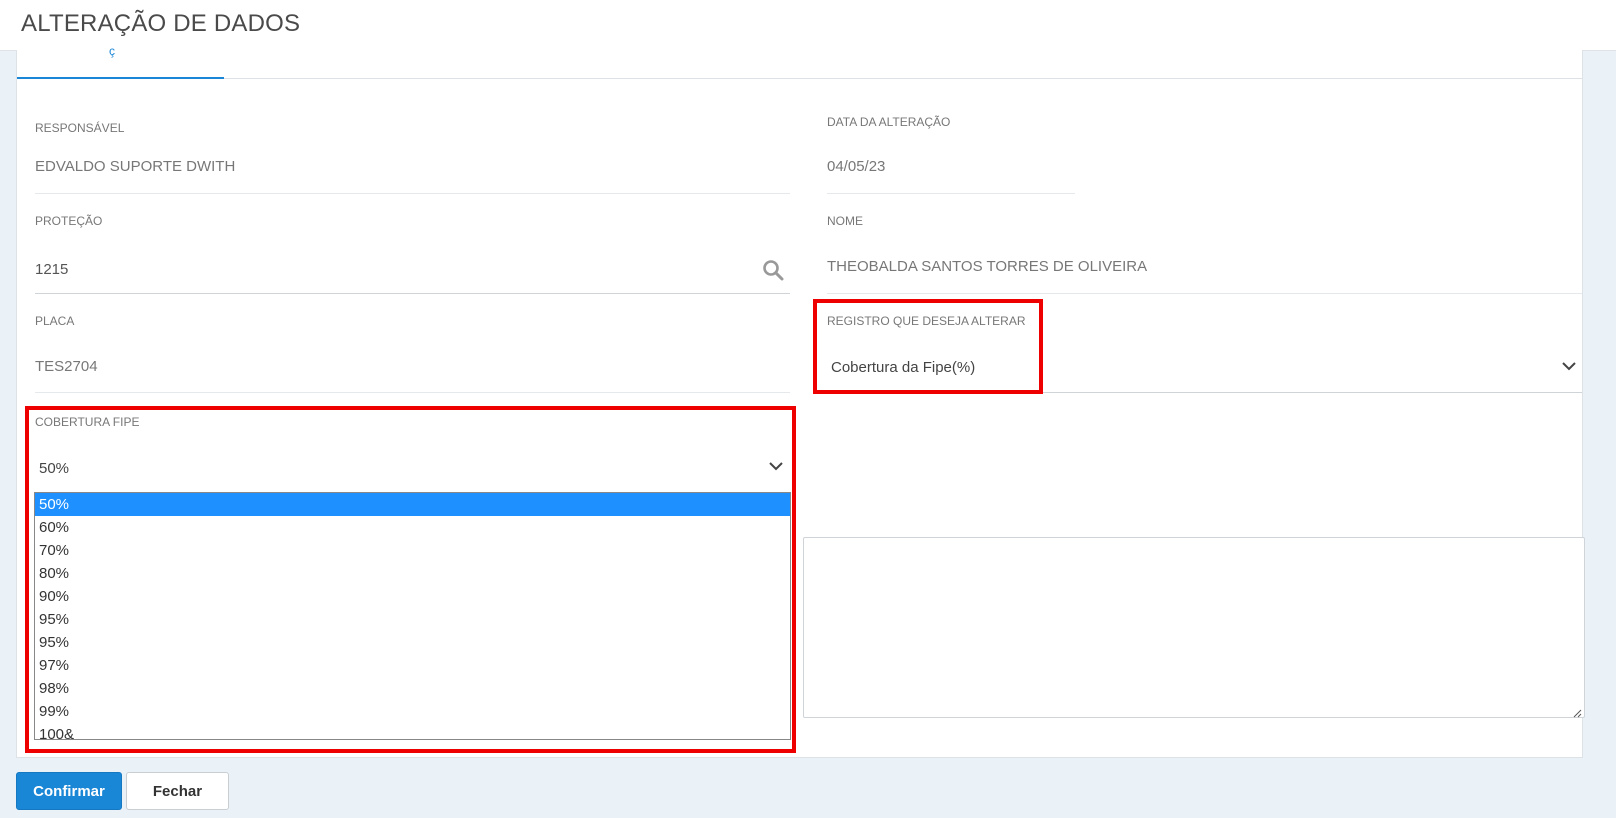  Describe the element at coordinates (69, 221) in the screenshot. I see `protecao-label: PROTEÇÃO` at that location.